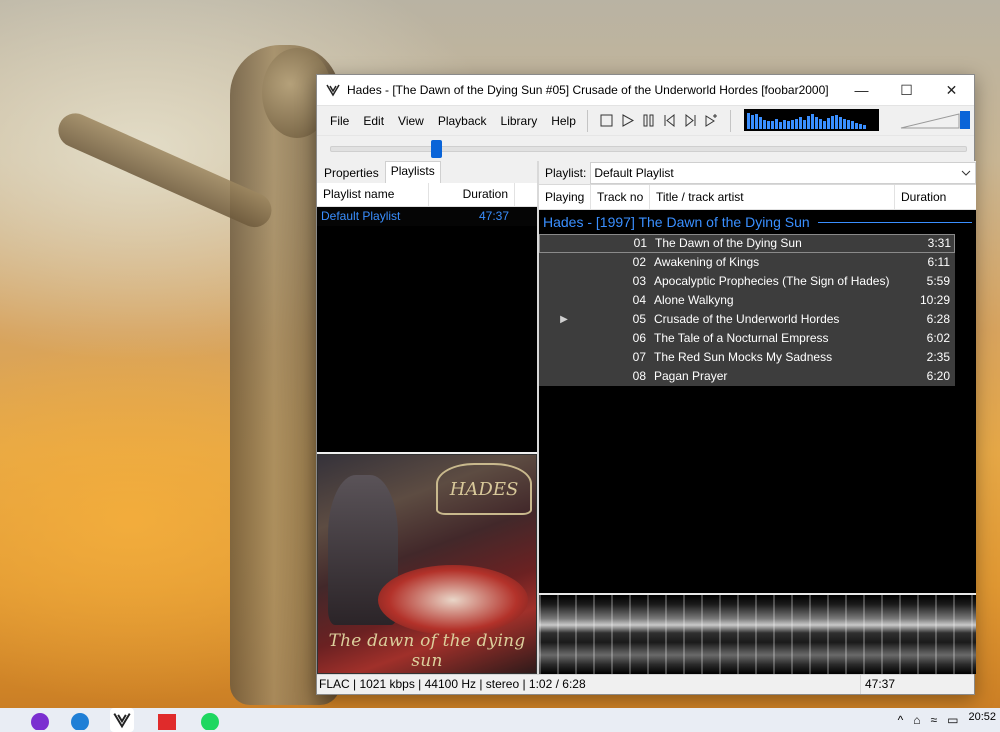 The image size is (1000, 732). Describe the element at coordinates (519, 121) in the screenshot. I see `menu-library: Library` at that location.